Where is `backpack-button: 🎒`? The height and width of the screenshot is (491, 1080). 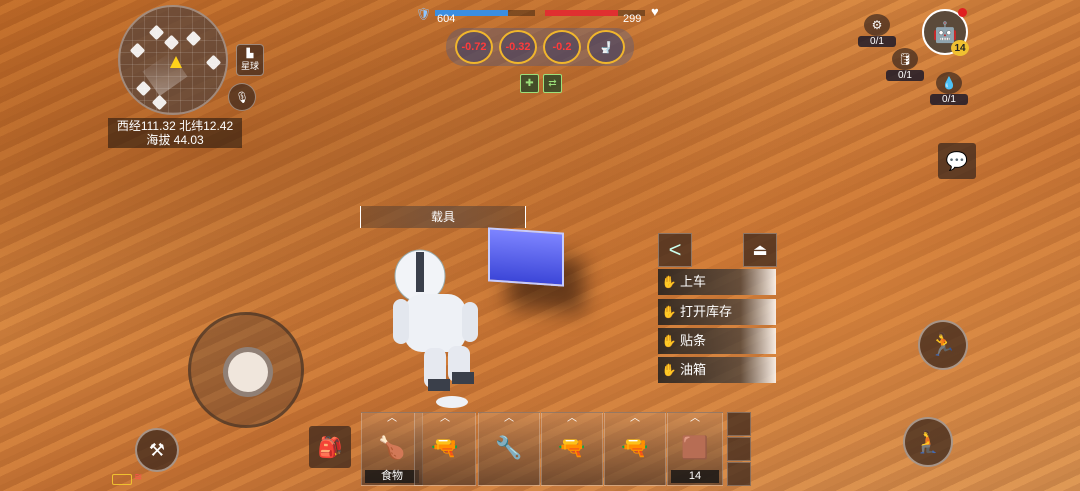 backpack-button: 🎒 is located at coordinates (330, 447).